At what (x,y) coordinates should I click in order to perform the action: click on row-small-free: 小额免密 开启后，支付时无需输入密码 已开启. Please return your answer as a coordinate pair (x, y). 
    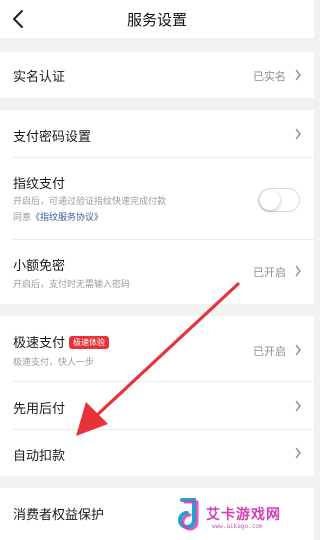
    Looking at the image, I should click on (157, 272).